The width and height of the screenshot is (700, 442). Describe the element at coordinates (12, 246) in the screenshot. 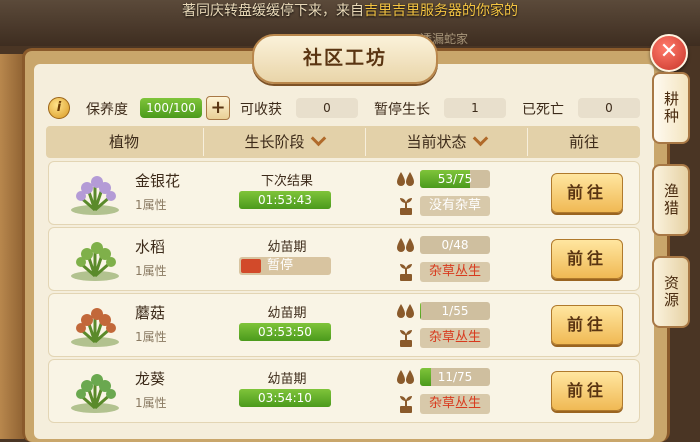

I see `left-rail` at that location.